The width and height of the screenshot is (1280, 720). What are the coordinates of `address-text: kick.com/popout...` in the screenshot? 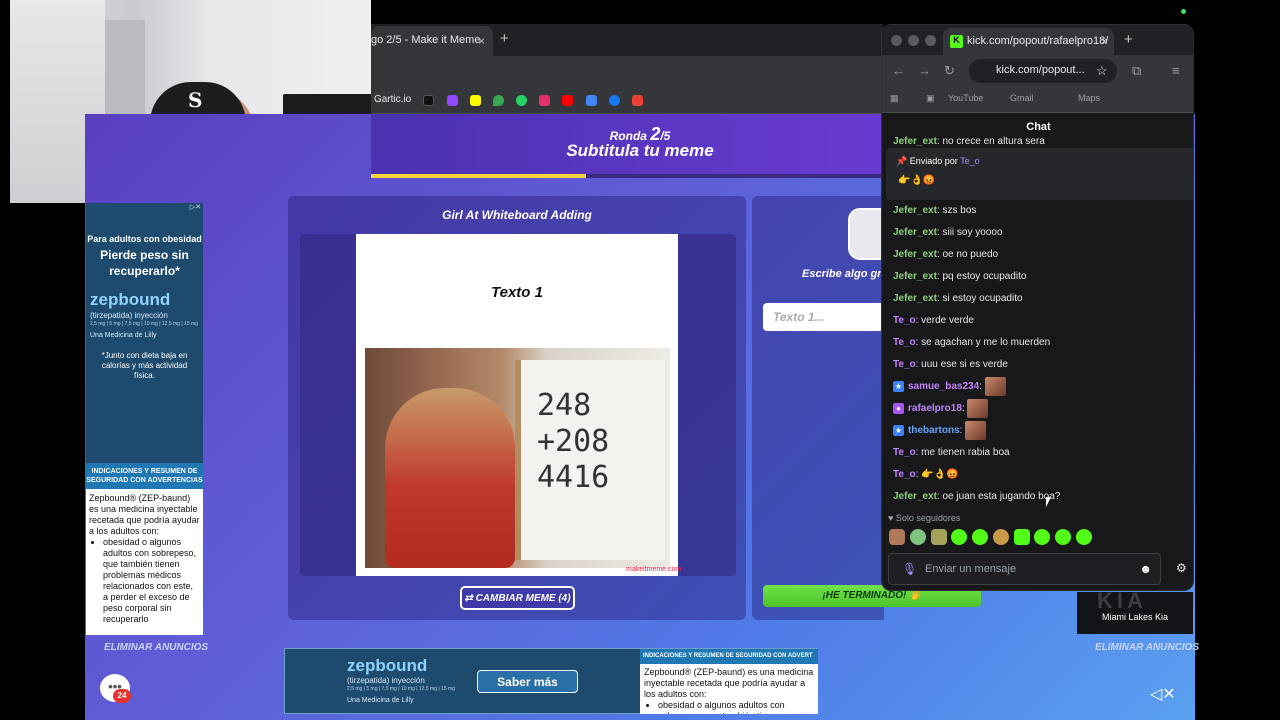 It's located at (1040, 70).